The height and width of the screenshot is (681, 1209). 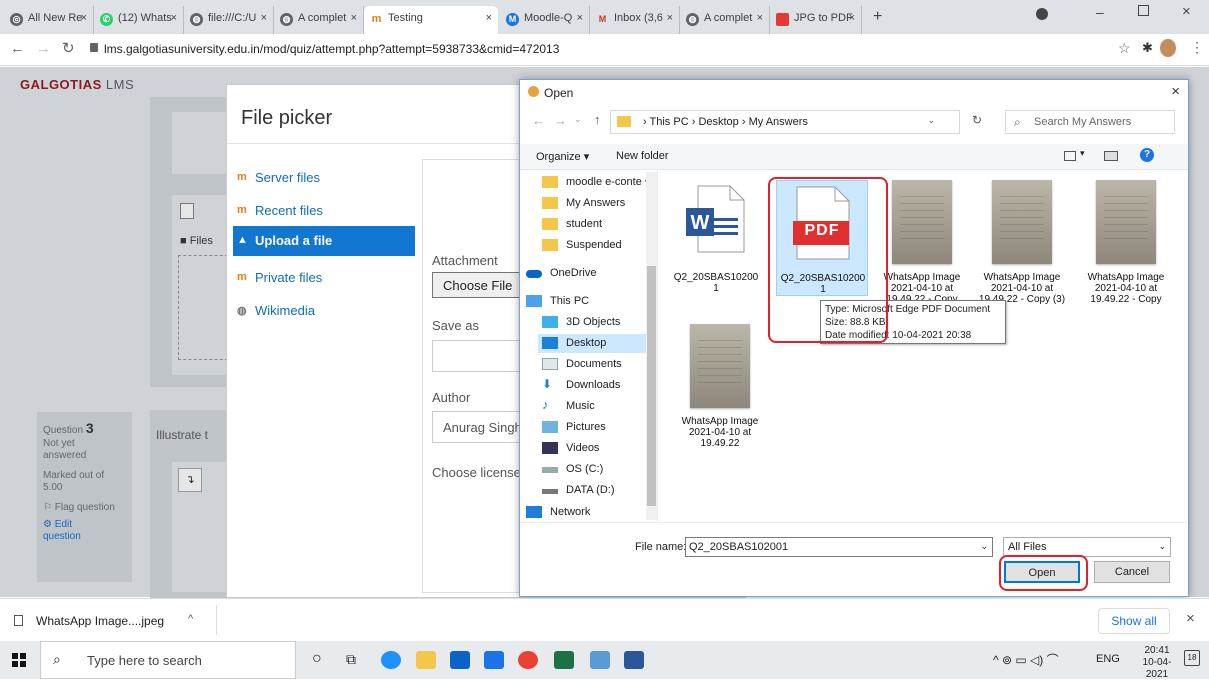 I want to click on chevron-down-icon: ▾, so click(x=1082, y=153).